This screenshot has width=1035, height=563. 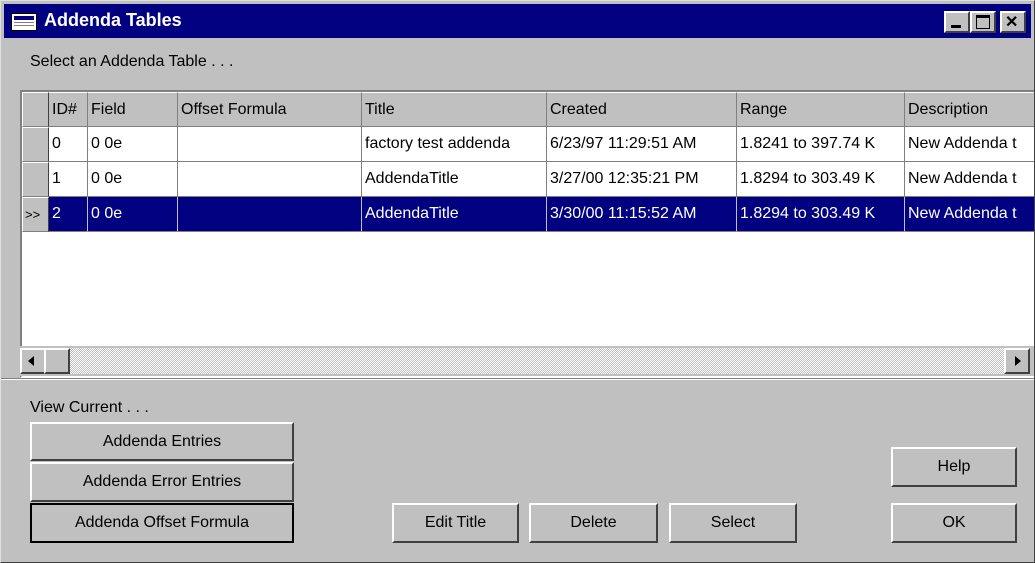 What do you see at coordinates (954, 467) in the screenshot?
I see `help-button: Help` at bounding box center [954, 467].